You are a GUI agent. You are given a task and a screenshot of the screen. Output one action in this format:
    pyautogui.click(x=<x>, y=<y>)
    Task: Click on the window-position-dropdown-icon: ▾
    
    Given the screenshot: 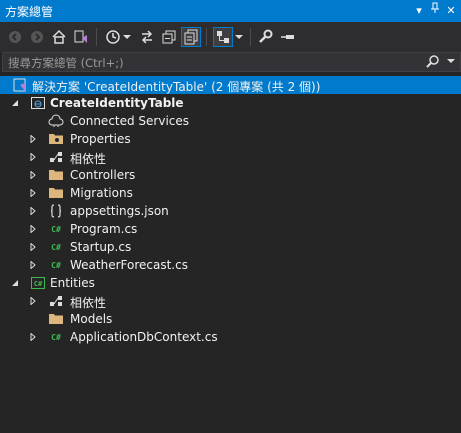 What is the action you would take?
    pyautogui.click(x=419, y=11)
    